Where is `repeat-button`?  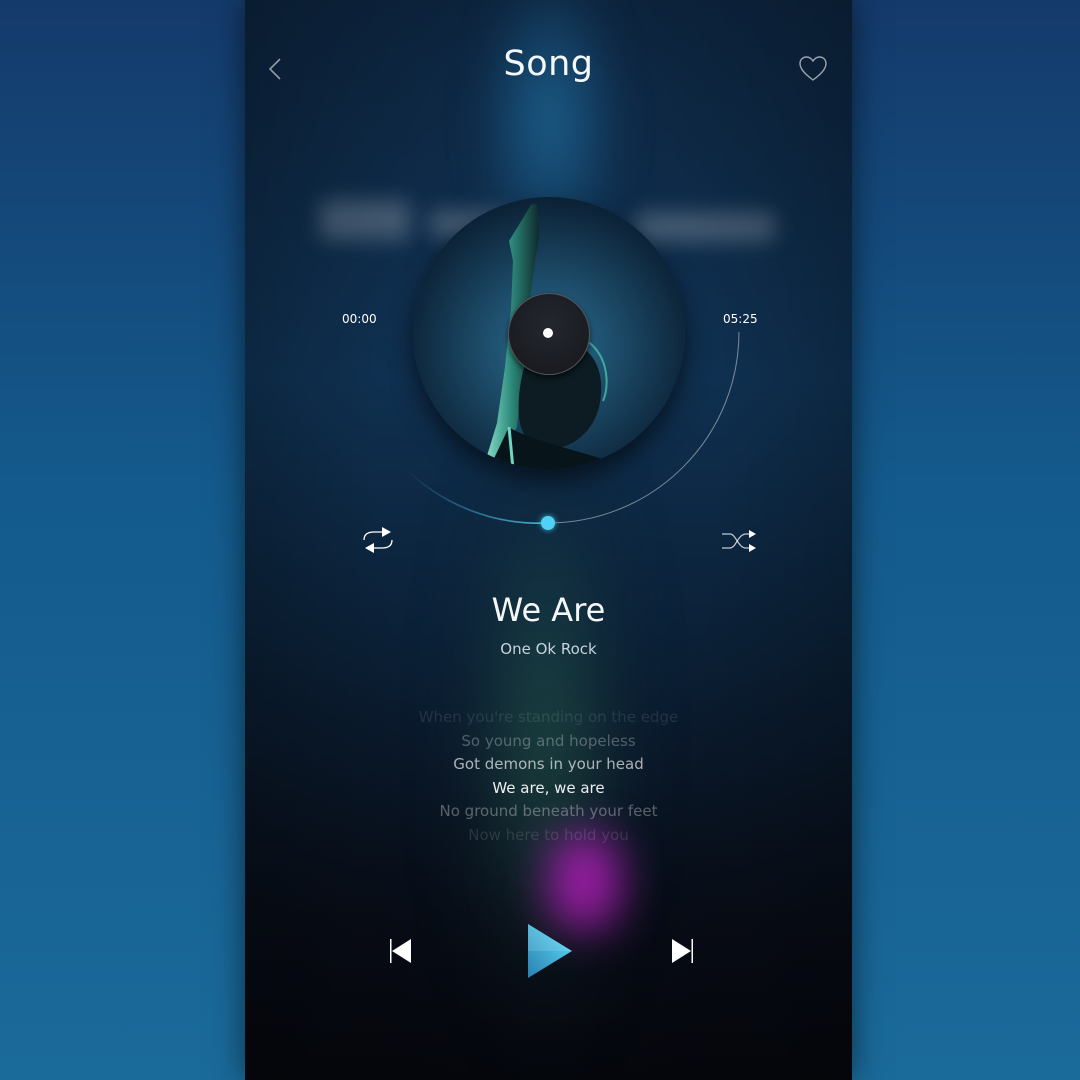 repeat-button is located at coordinates (378, 540).